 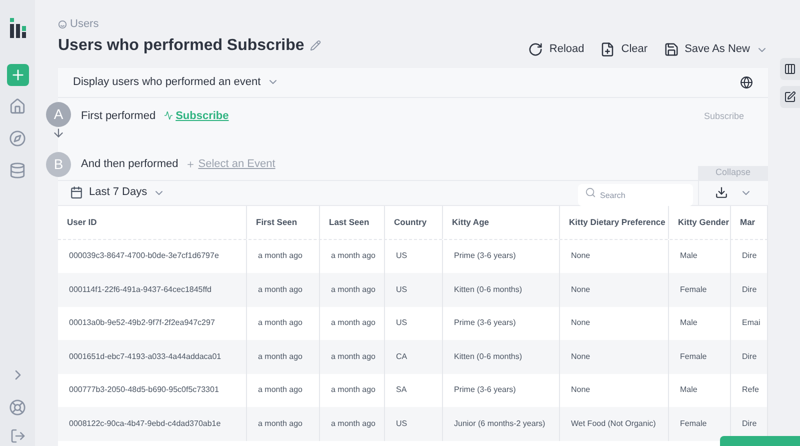 I want to click on notes-button, so click(x=790, y=97).